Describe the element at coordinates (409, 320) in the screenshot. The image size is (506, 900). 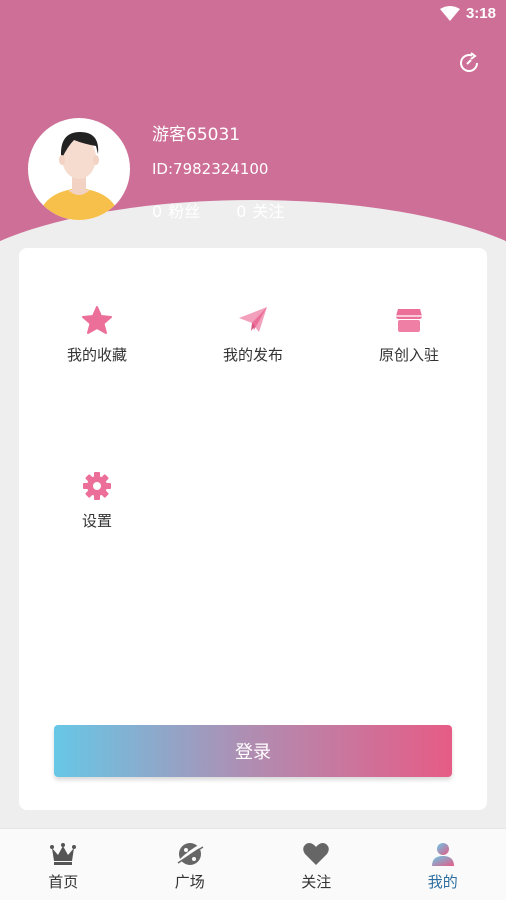
I see `store-icon` at that location.